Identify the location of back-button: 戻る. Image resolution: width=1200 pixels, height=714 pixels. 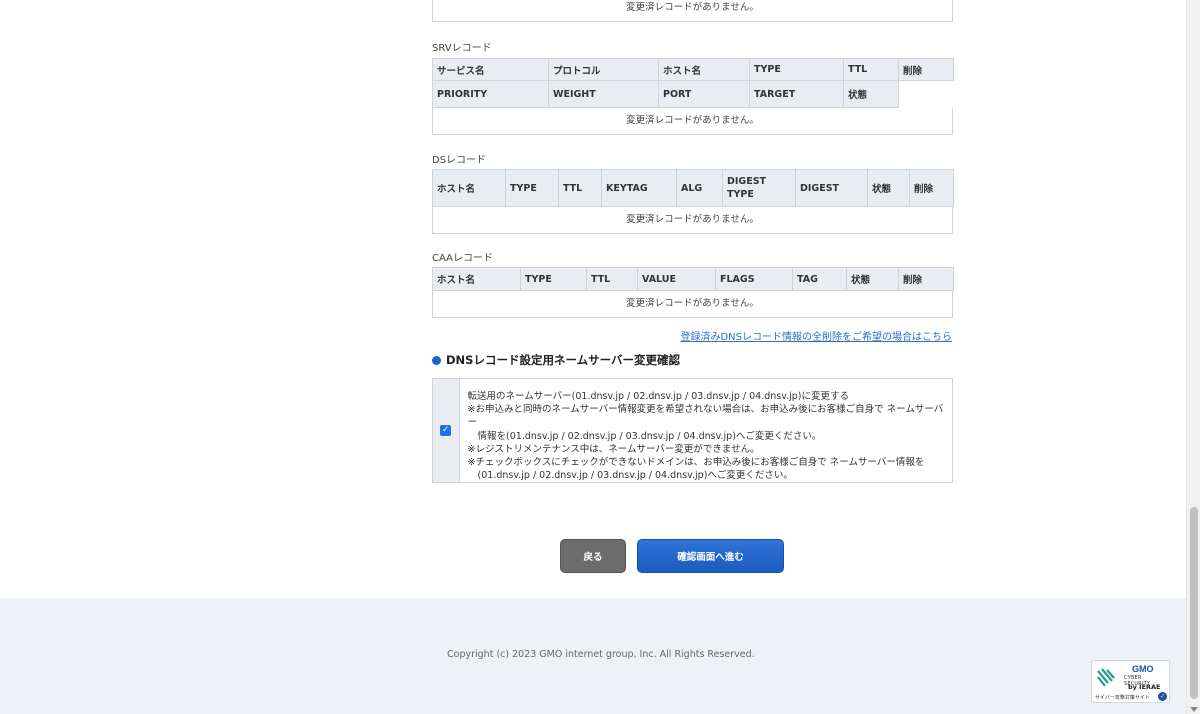
(593, 556).